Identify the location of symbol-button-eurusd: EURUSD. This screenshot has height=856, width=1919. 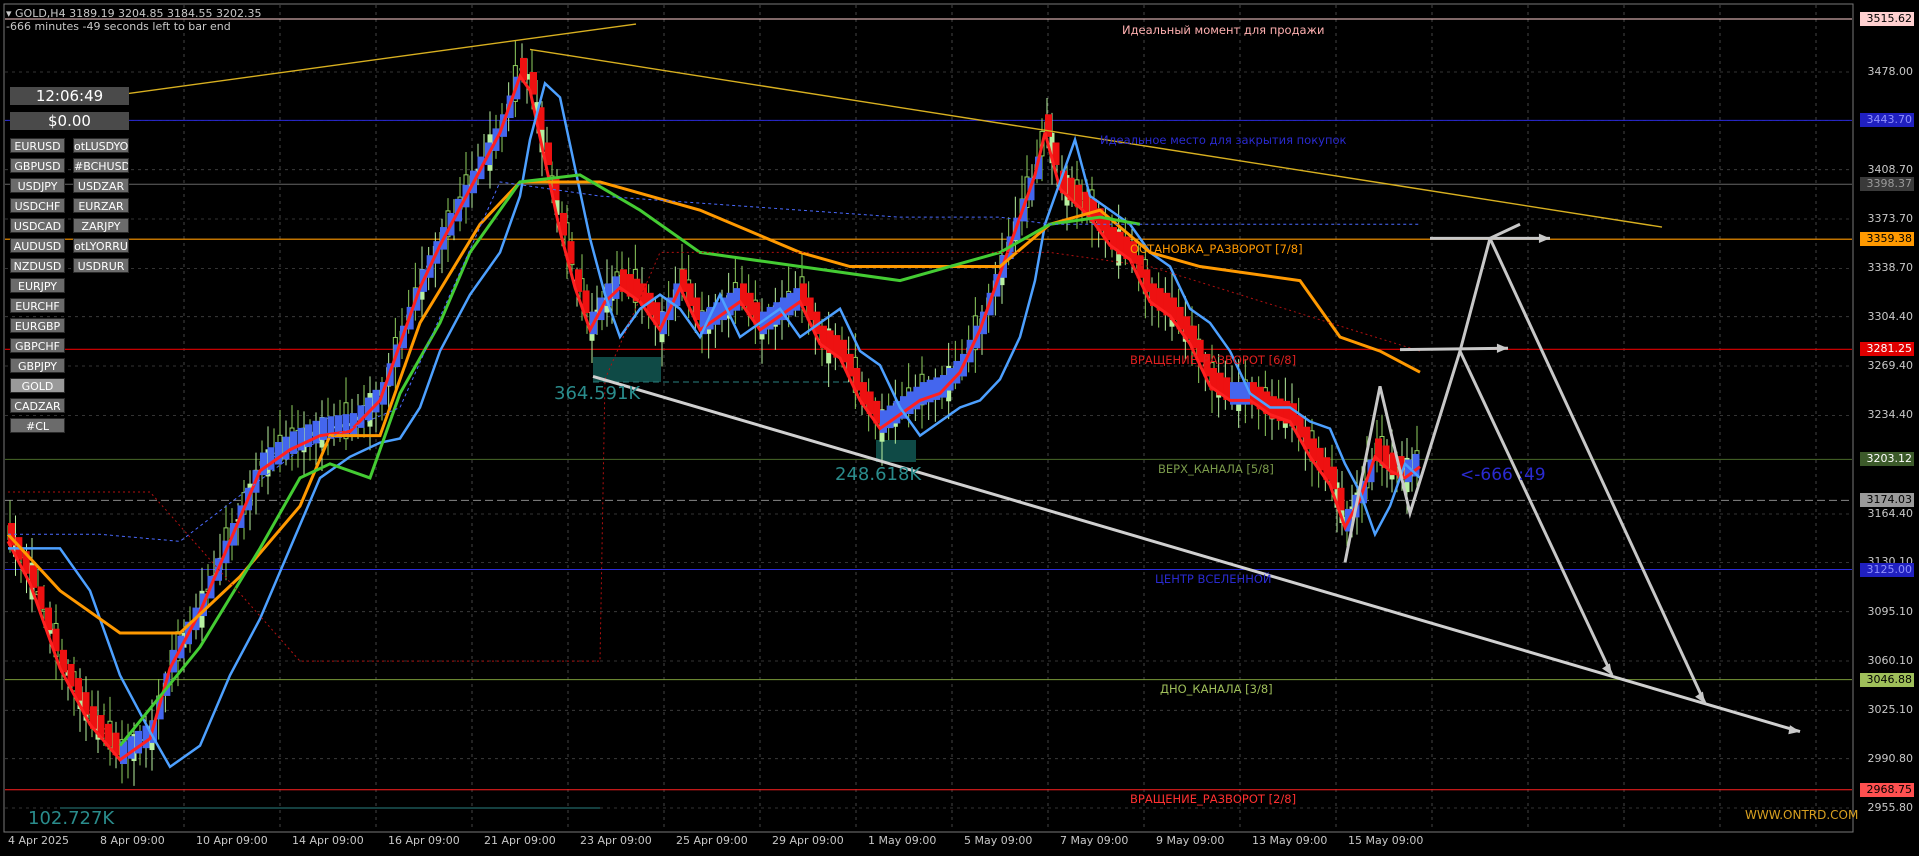
(37, 145).